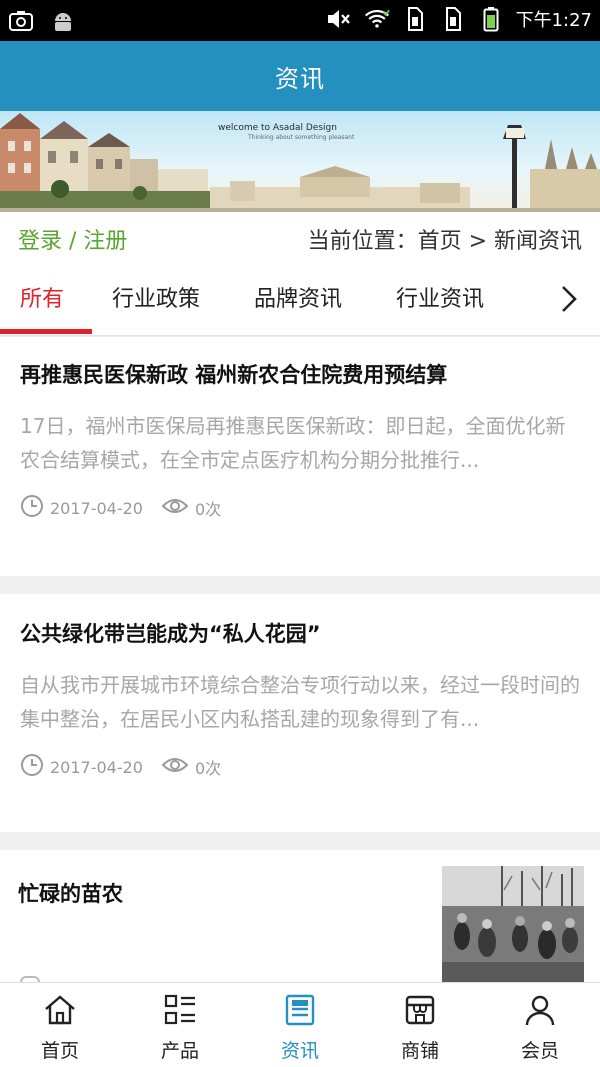  I want to click on nav-home: 首页, so click(60, 1025).